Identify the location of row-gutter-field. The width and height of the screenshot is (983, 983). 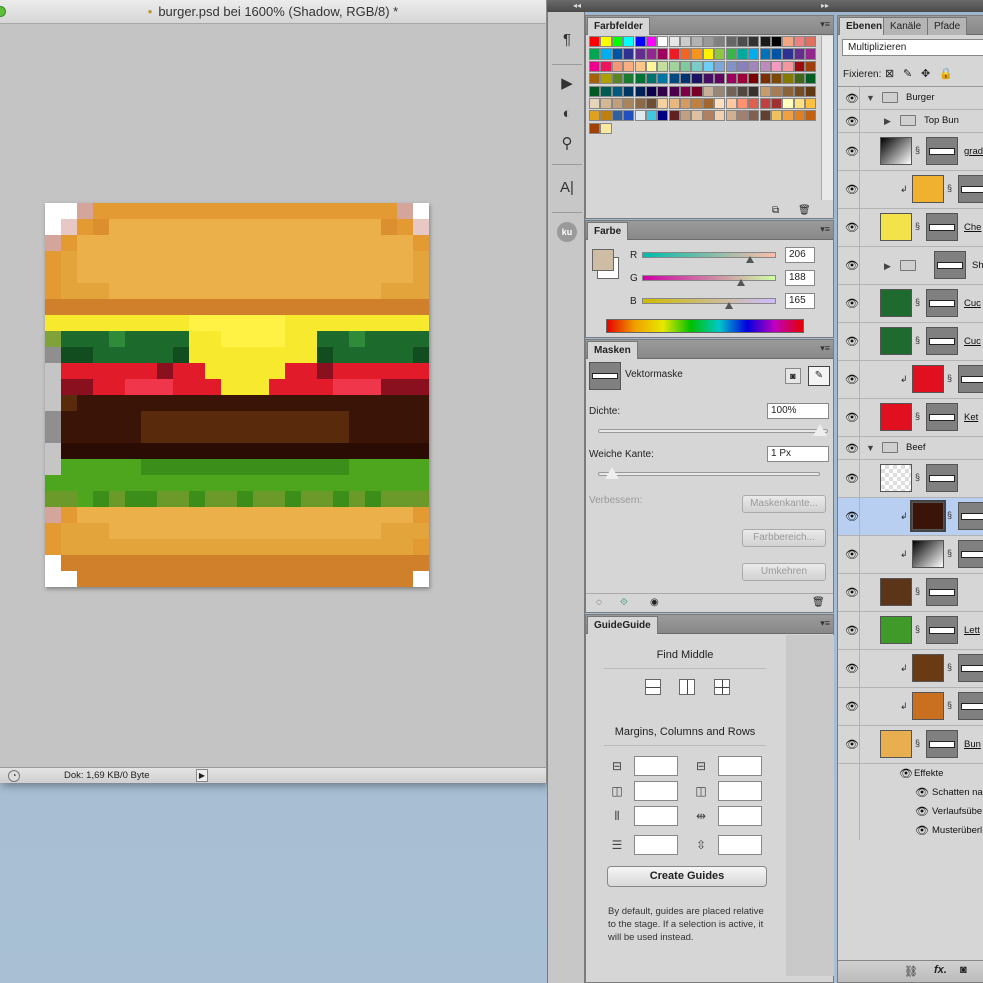
(740, 845).